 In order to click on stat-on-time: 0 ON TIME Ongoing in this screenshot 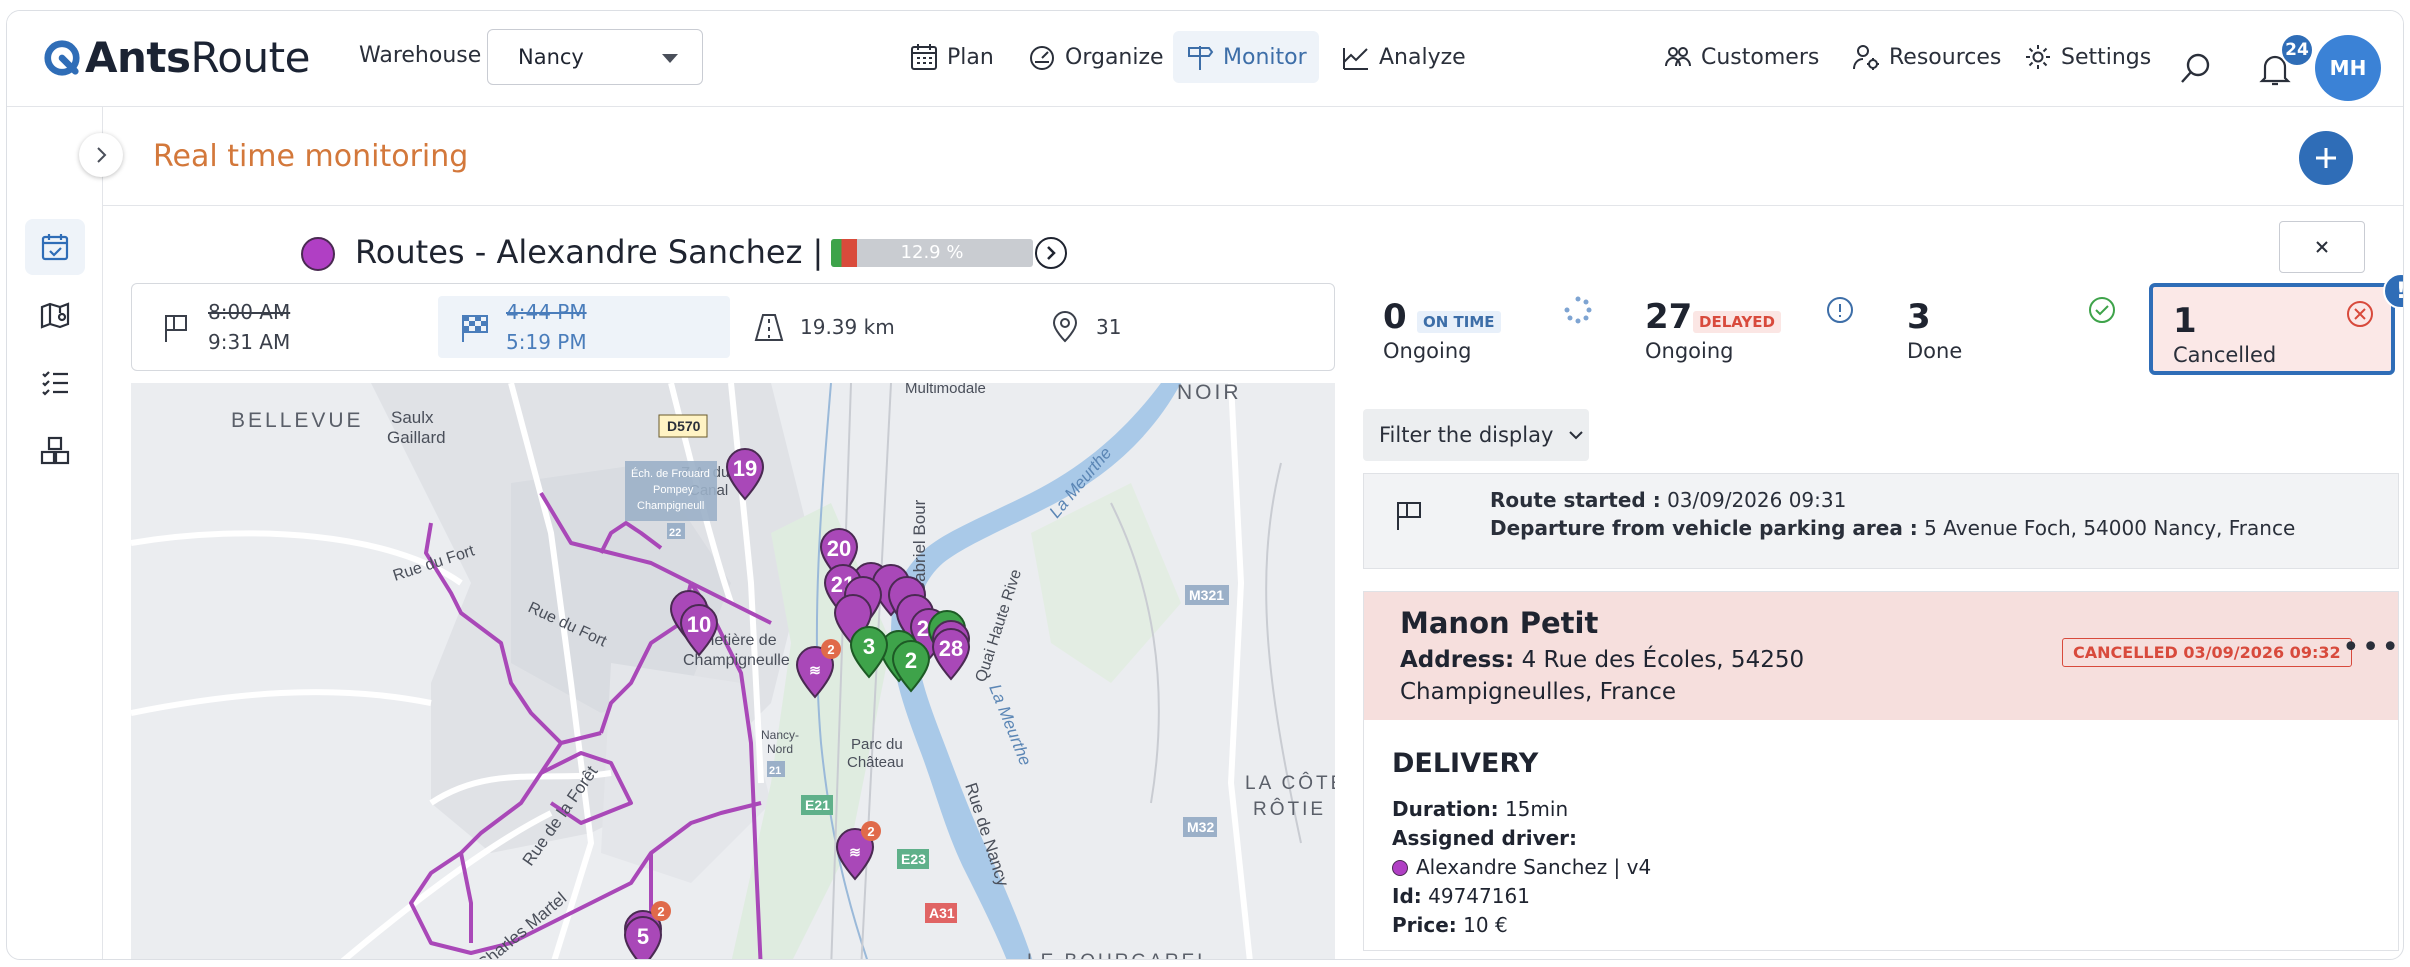, I will do `click(1486, 329)`.